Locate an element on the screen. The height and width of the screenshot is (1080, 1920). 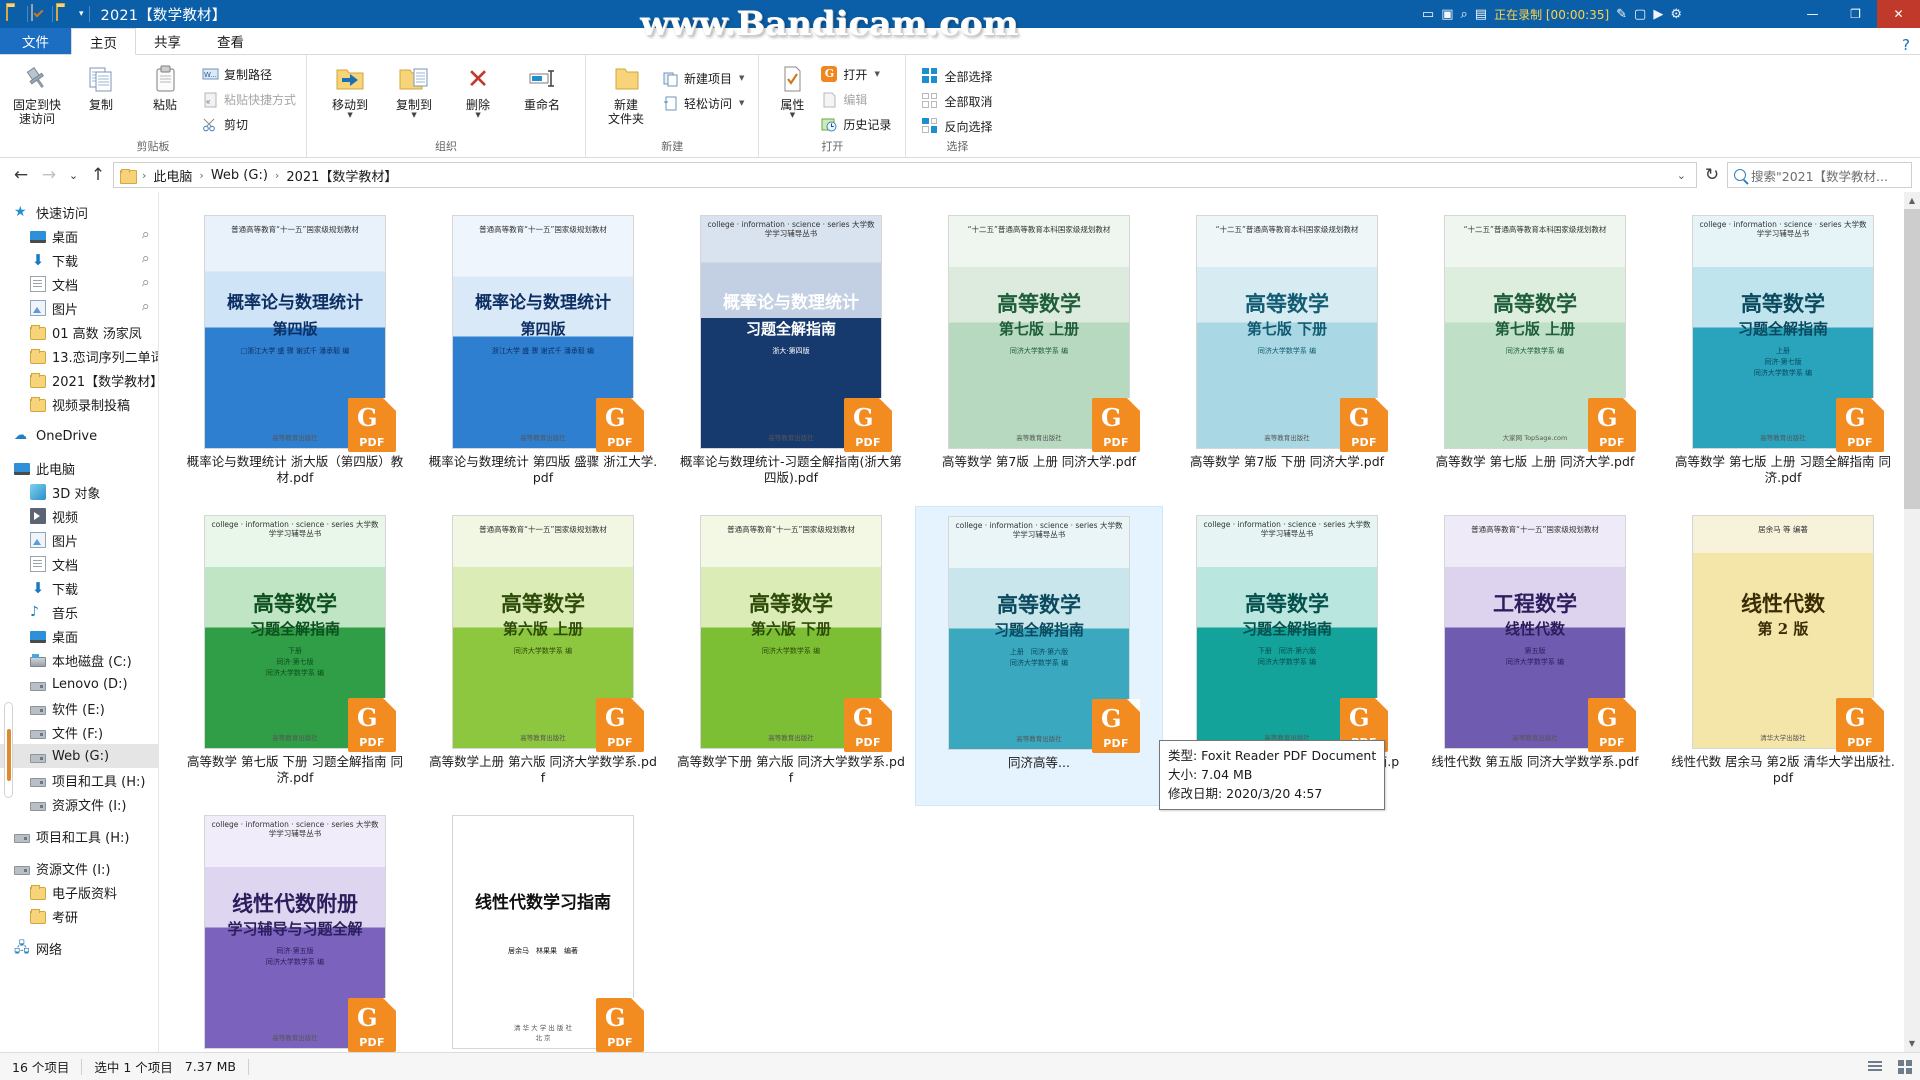
paste-shortcut-button: 粘贴快捷方式 is located at coordinates (249, 99).